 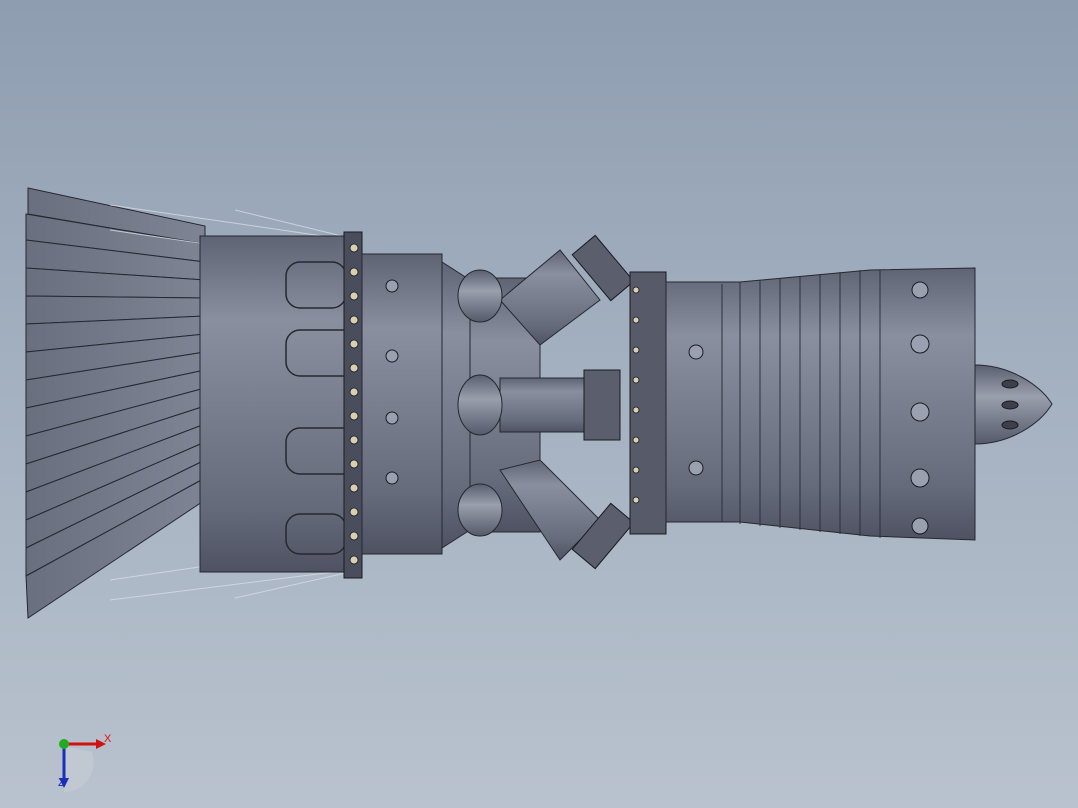 I want to click on triad-x-label: X, so click(x=108, y=739).